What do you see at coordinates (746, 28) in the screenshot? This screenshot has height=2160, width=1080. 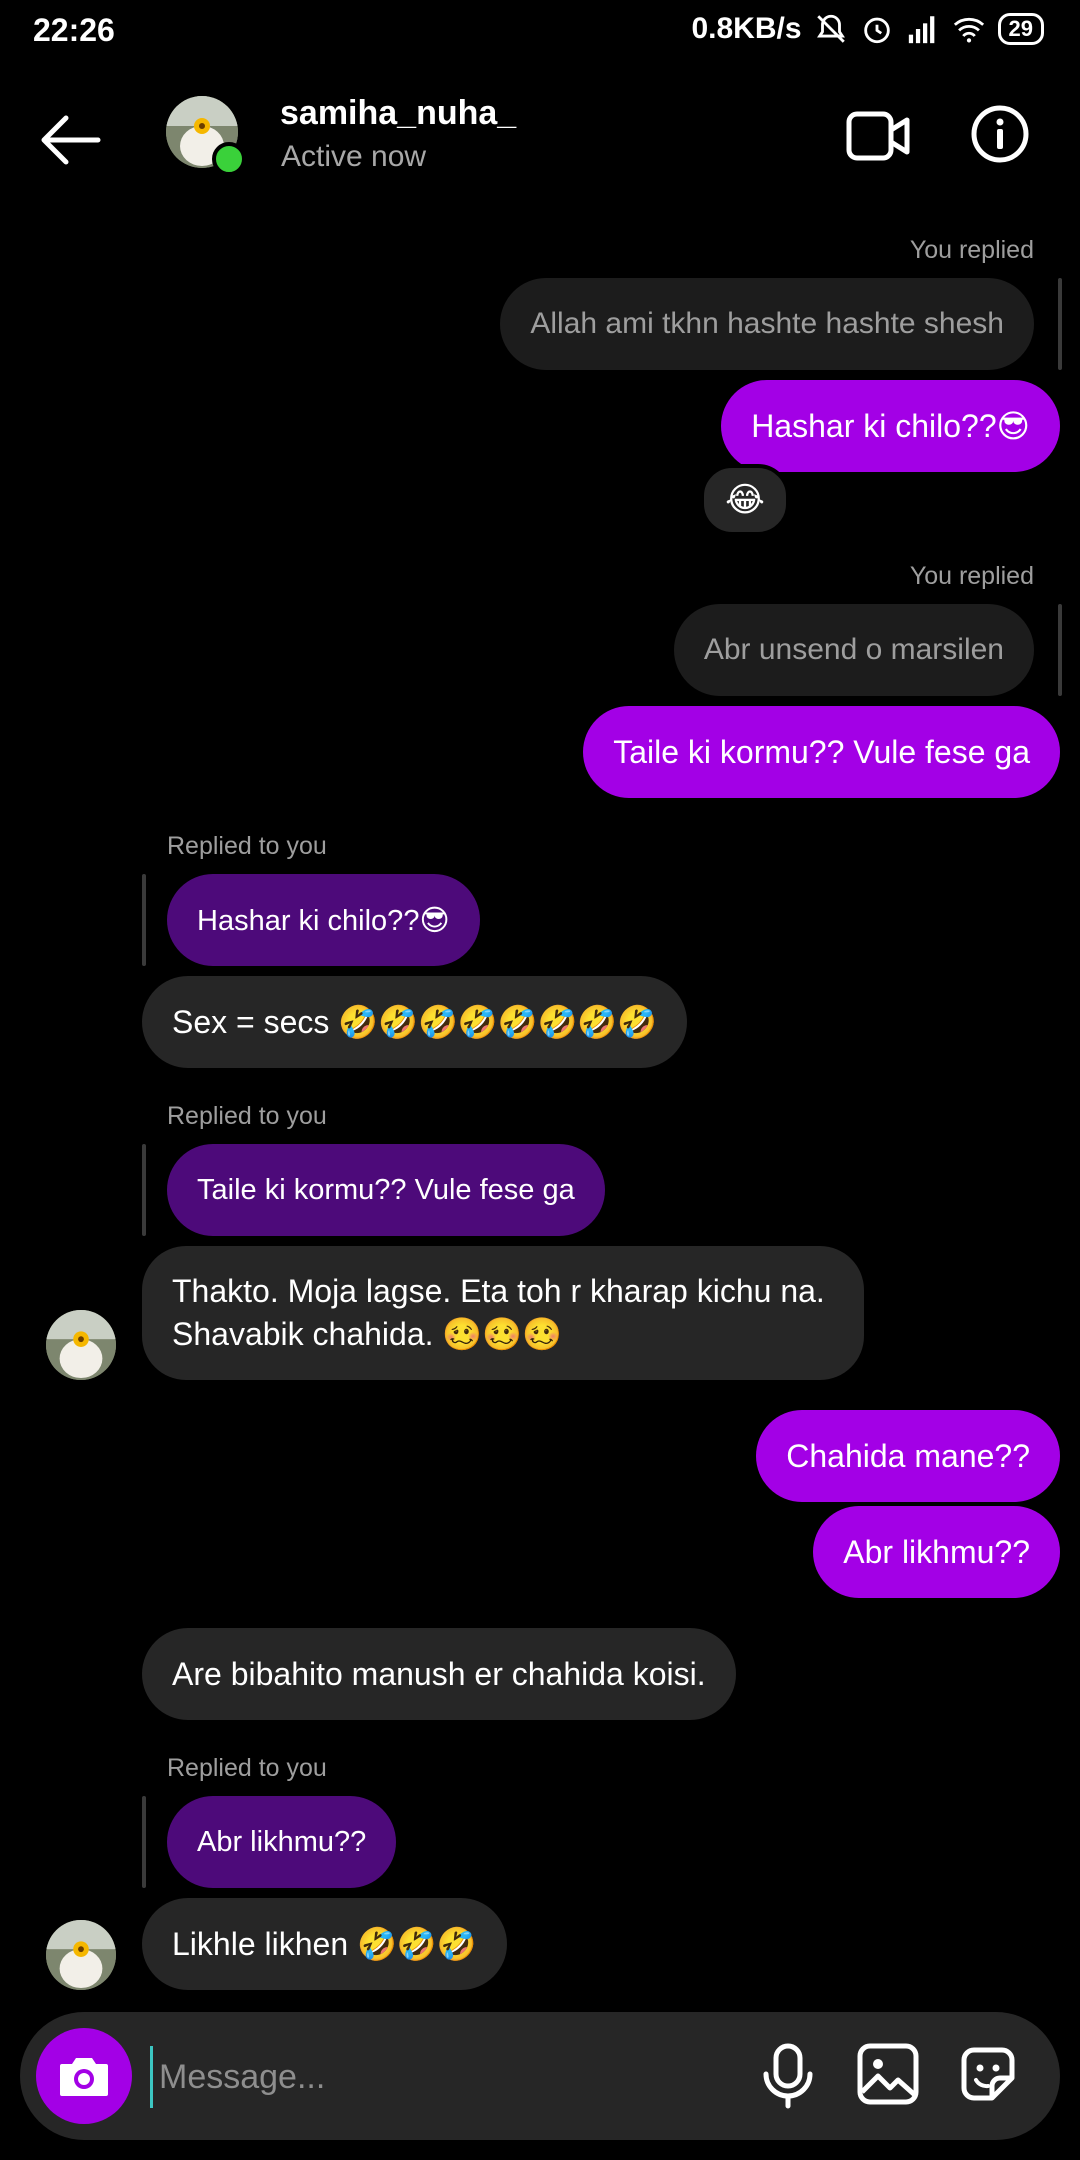 I see `network-speed: 0.8KB/s` at bounding box center [746, 28].